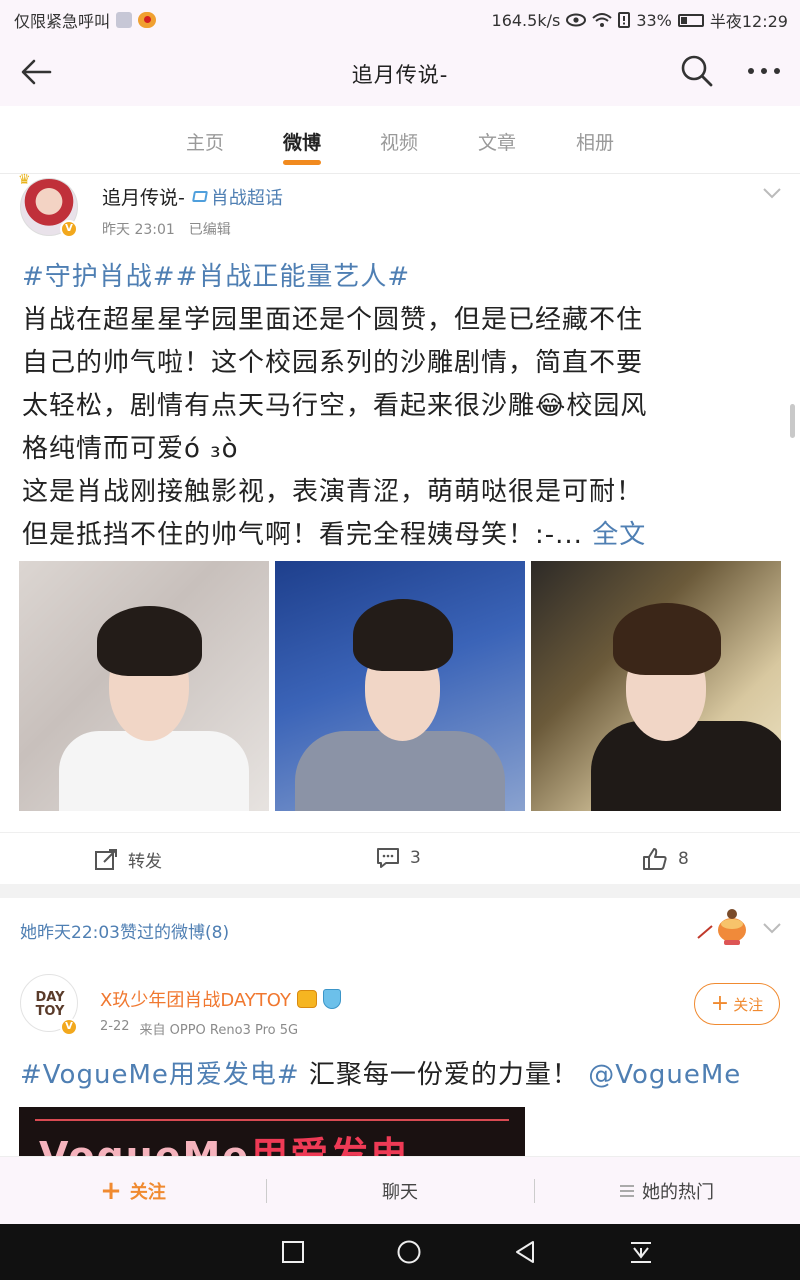  I want to click on chat-button: 聊天, so click(400, 1191).